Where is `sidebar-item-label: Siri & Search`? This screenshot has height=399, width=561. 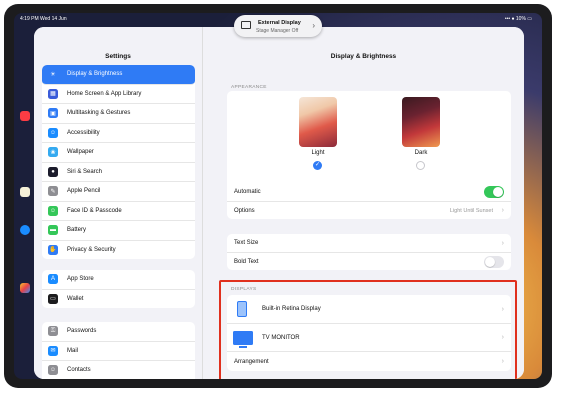 sidebar-item-label: Siri & Search is located at coordinates (85, 171).